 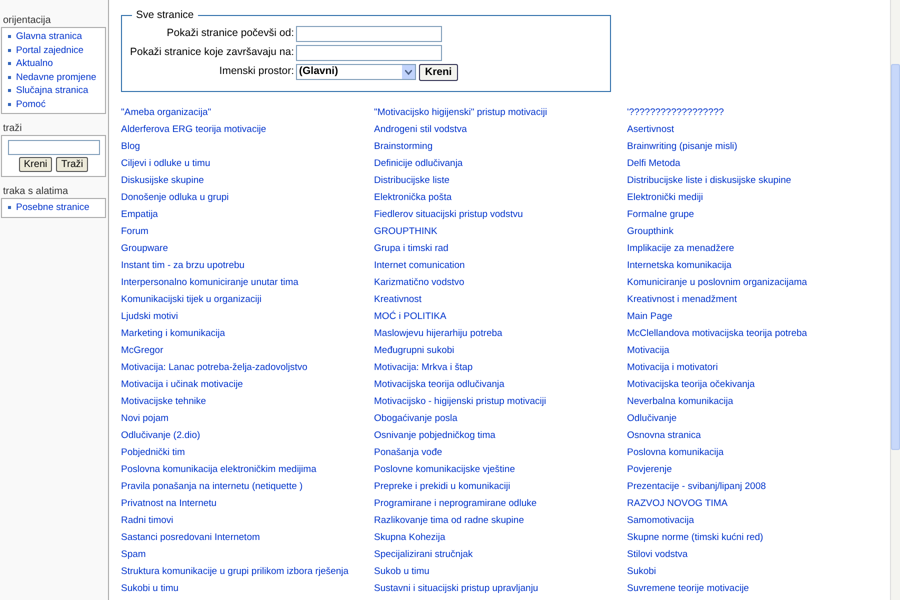 I want to click on go-button: Kreni, so click(x=438, y=72).